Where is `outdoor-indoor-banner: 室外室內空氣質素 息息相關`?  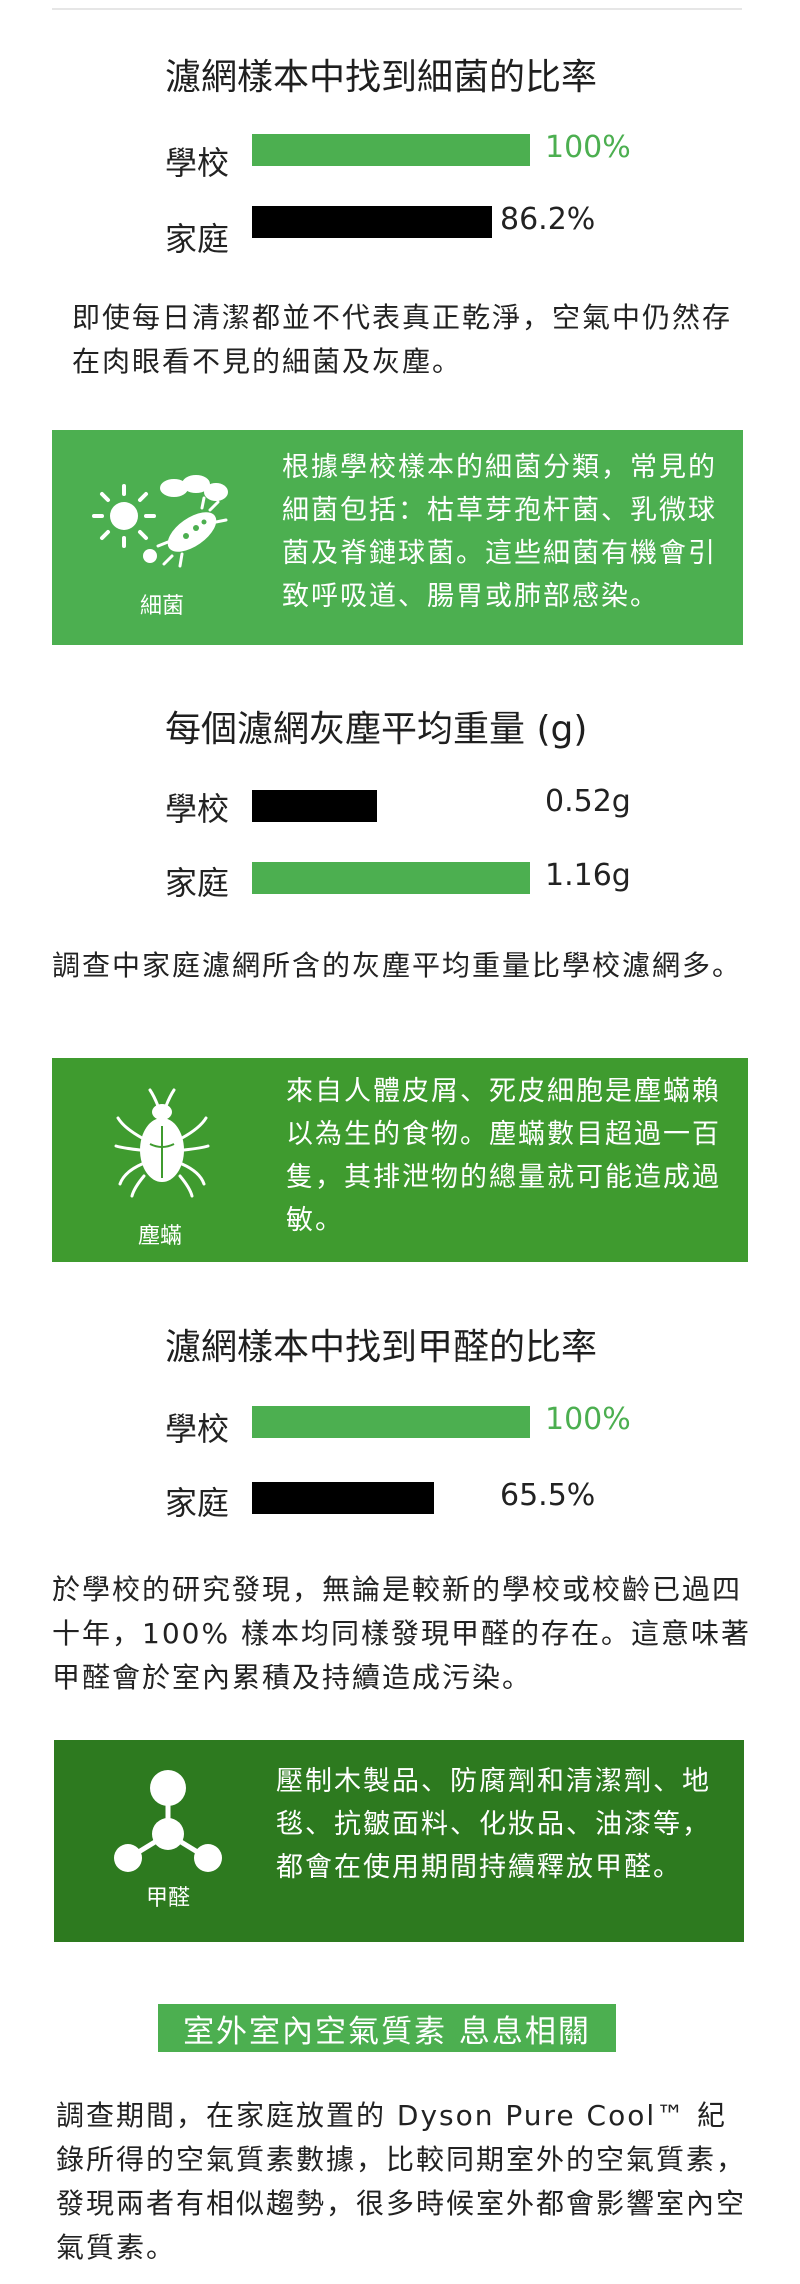 outdoor-indoor-banner: 室外室內空氣質素 息息相關 is located at coordinates (387, 2028).